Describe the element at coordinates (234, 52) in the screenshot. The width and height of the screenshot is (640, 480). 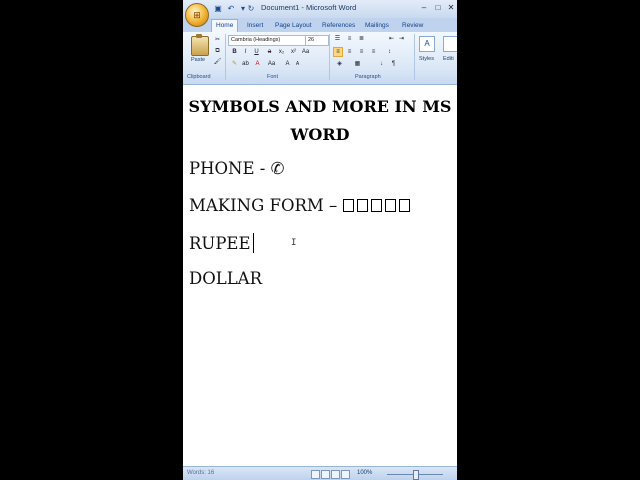
I see `bold-button: B` at that location.